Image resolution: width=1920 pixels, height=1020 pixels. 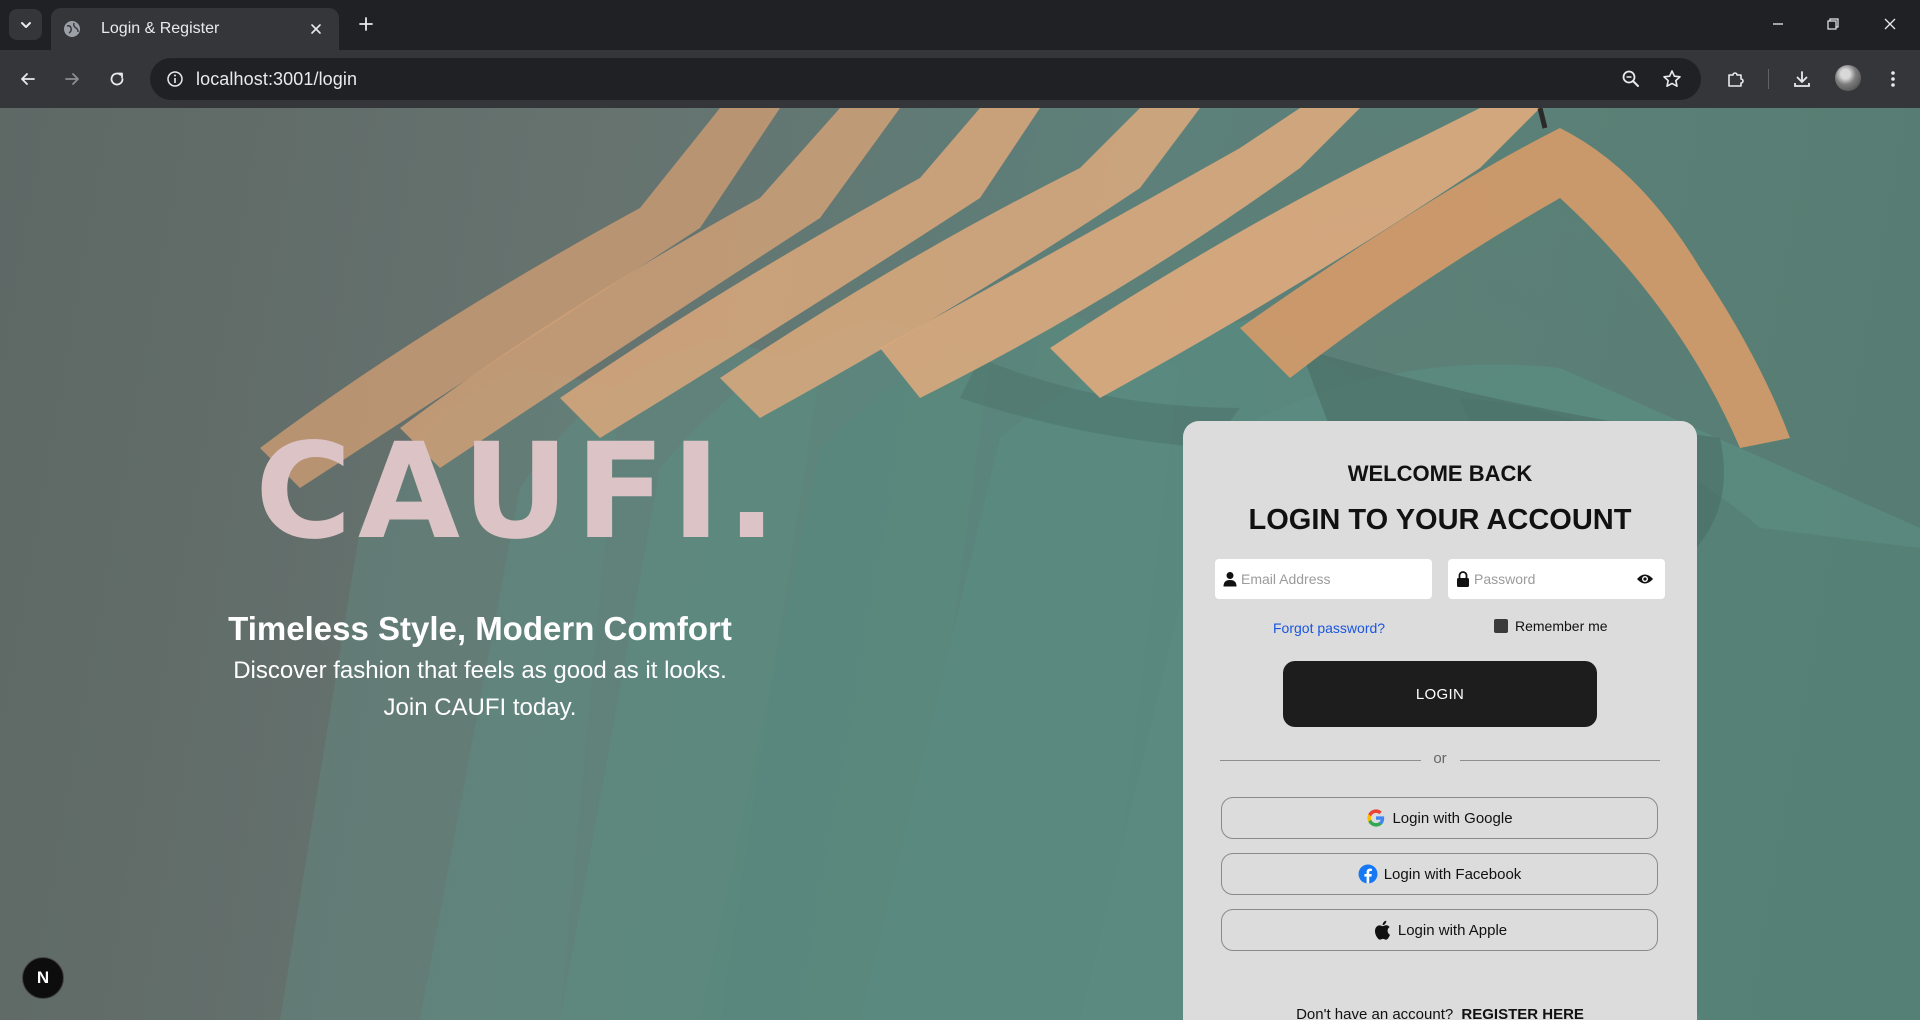 I want to click on back-button, so click(x=28, y=79).